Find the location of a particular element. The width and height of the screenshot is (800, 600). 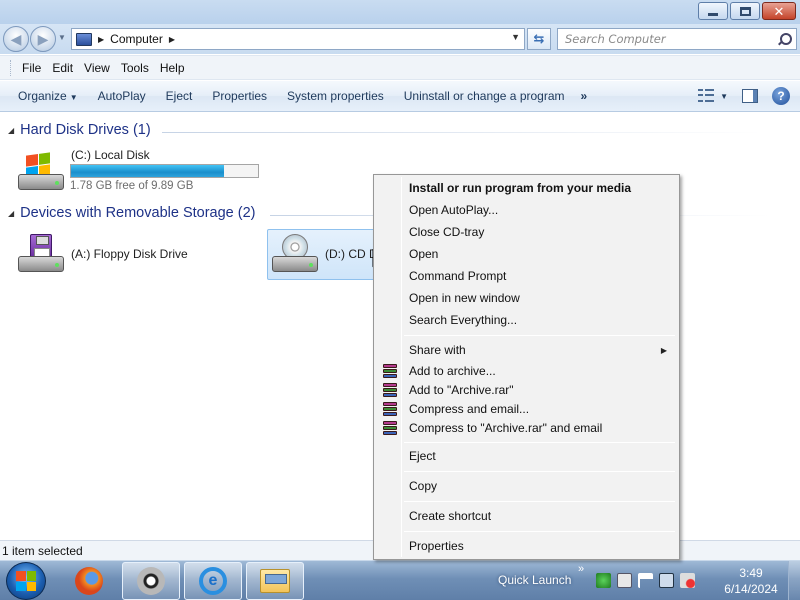

start-button is located at coordinates (26, 581).